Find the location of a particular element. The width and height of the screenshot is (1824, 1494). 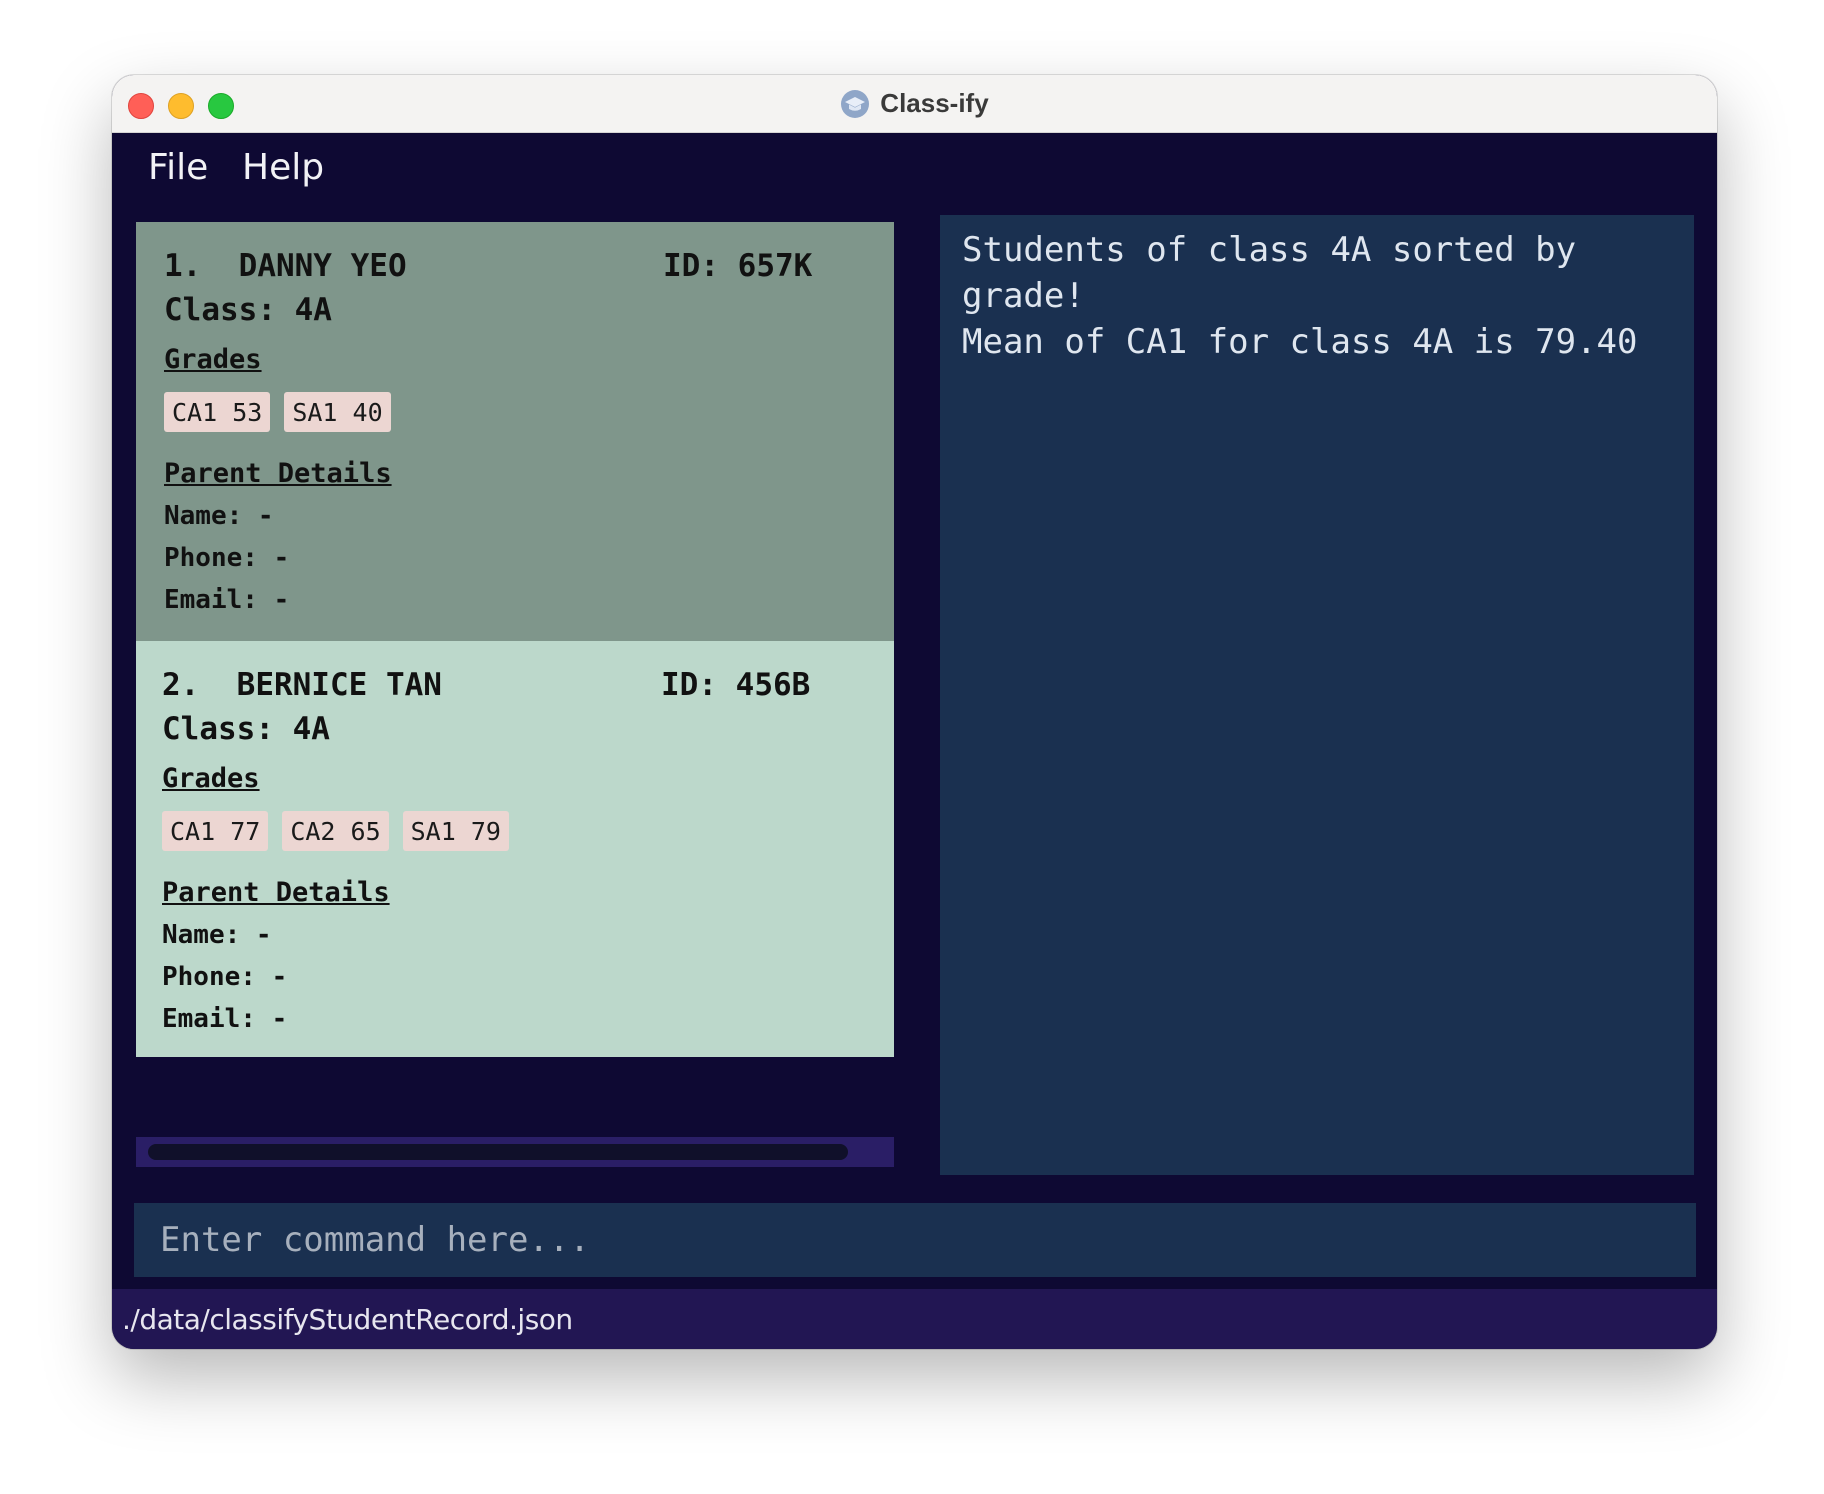

command-box is located at coordinates (915, 1240).